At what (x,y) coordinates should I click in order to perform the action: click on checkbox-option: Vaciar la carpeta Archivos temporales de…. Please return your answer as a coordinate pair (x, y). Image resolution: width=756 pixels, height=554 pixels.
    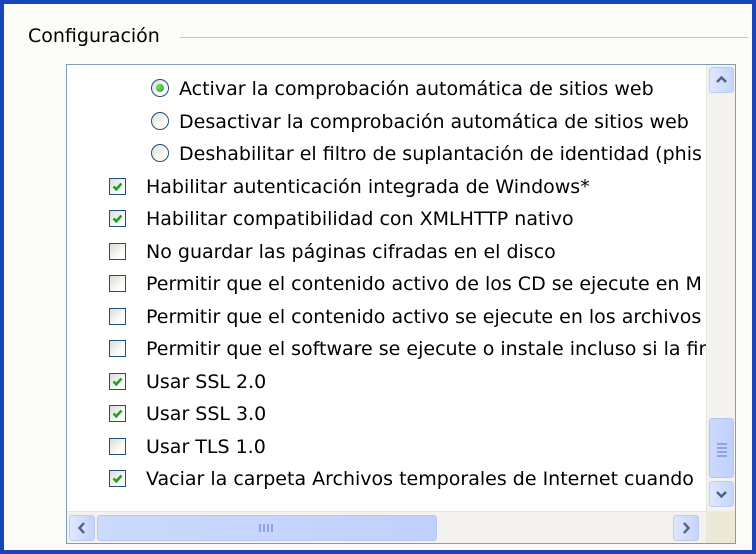
    Looking at the image, I should click on (386, 479).